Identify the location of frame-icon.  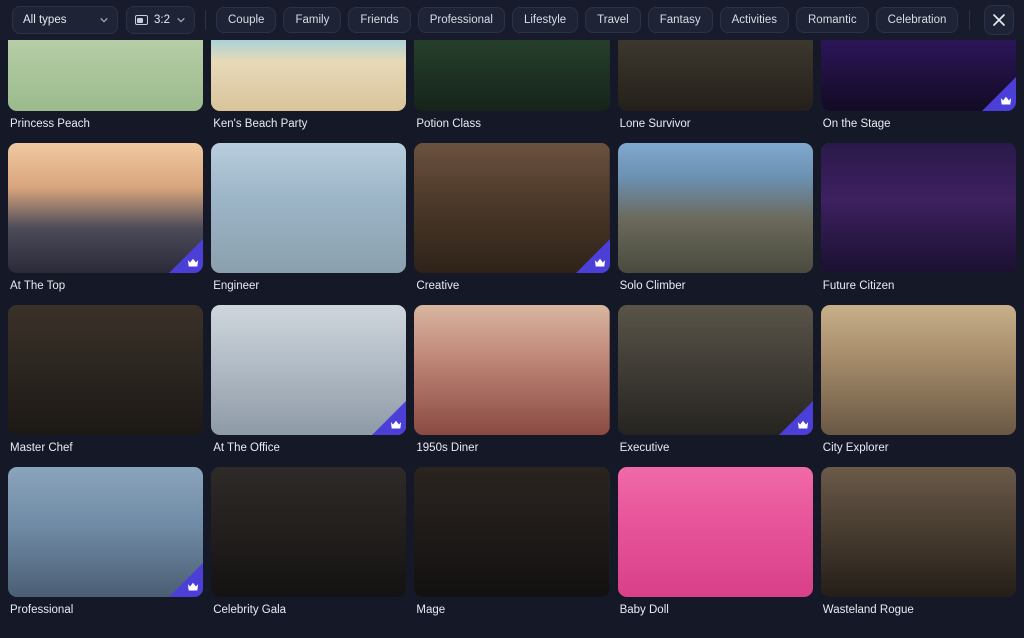
(141, 20).